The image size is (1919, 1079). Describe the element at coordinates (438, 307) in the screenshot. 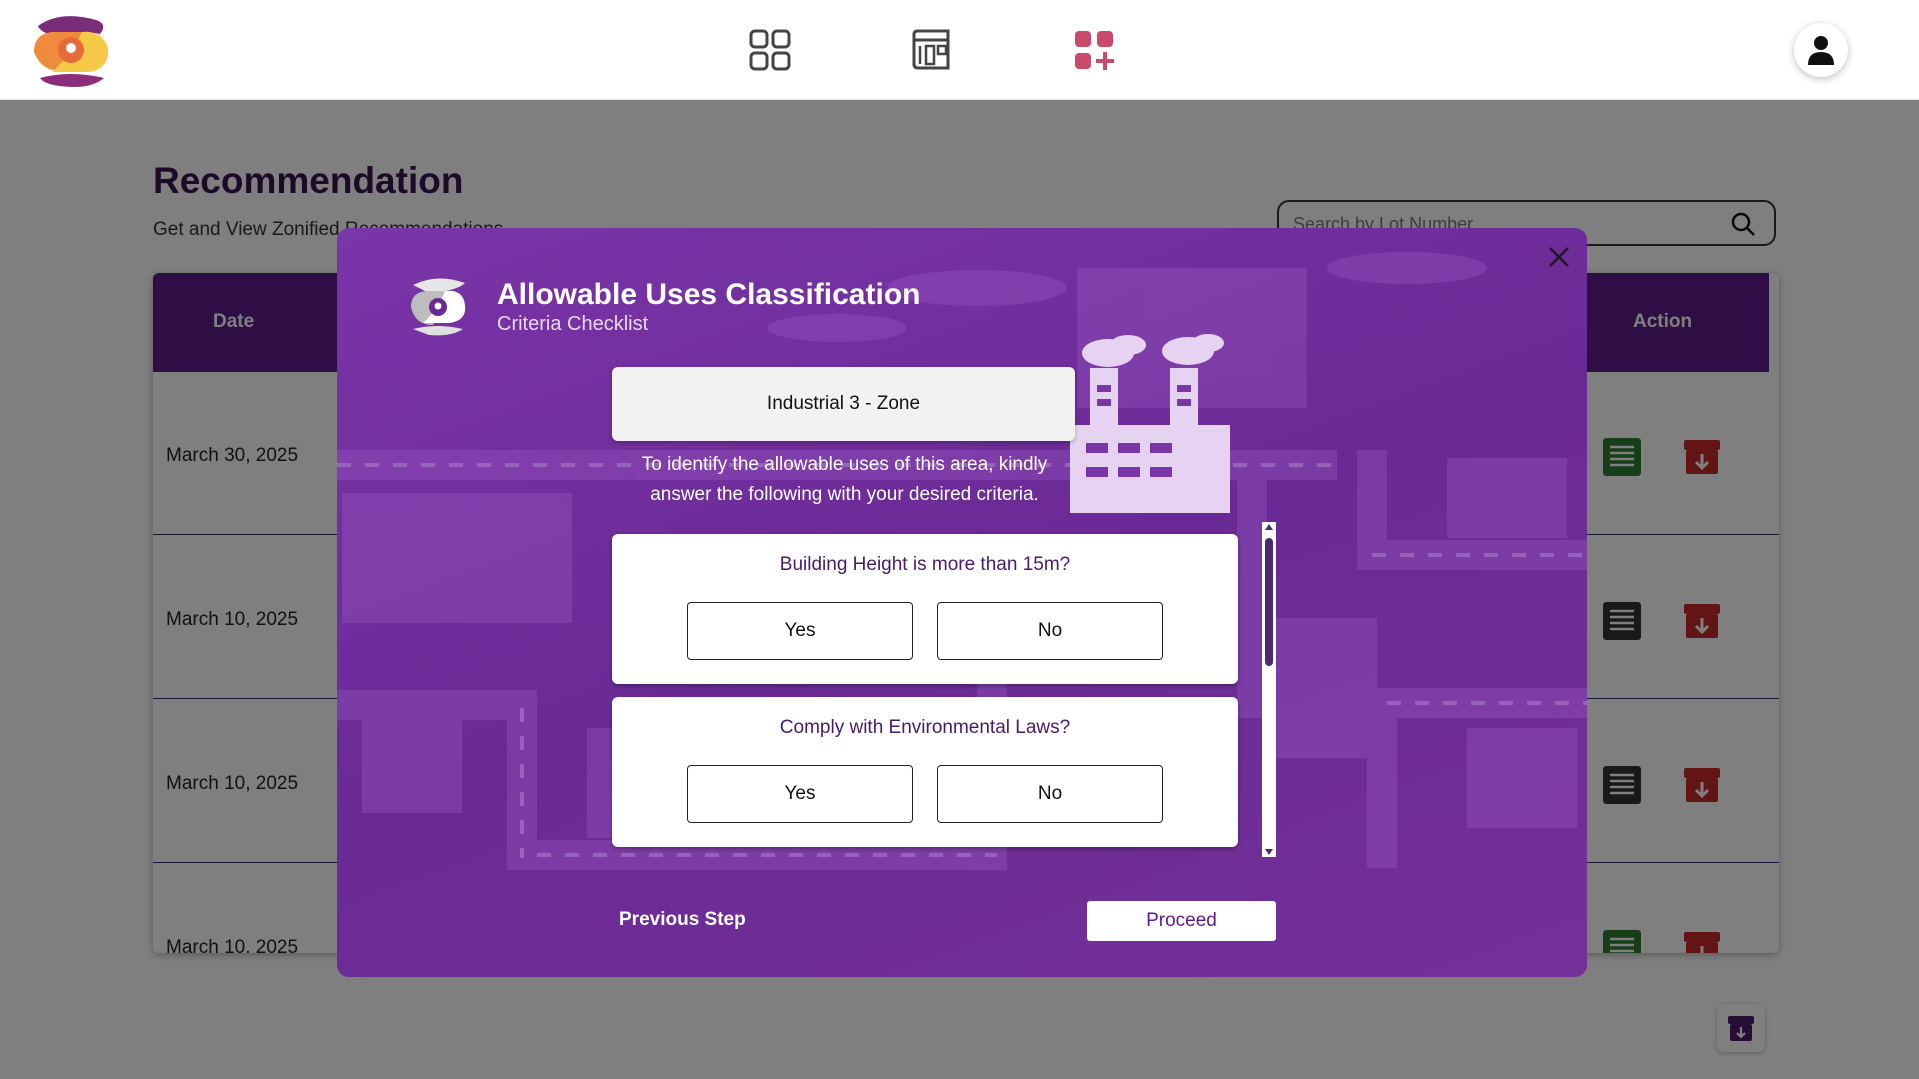

I see `modal-logo-icon` at that location.